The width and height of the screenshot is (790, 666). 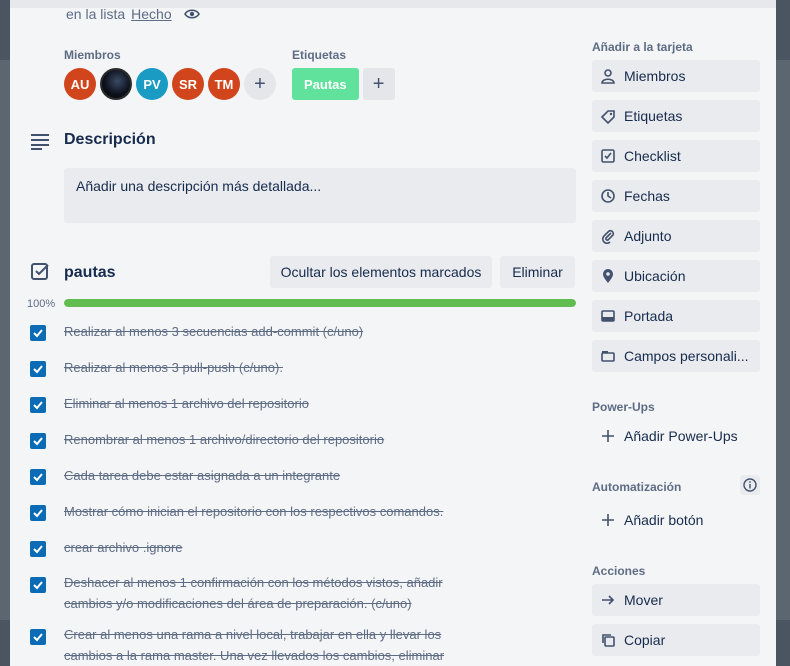 What do you see at coordinates (681, 436) in the screenshot?
I see `add-powerups-label: Añadir Power-Ups` at bounding box center [681, 436].